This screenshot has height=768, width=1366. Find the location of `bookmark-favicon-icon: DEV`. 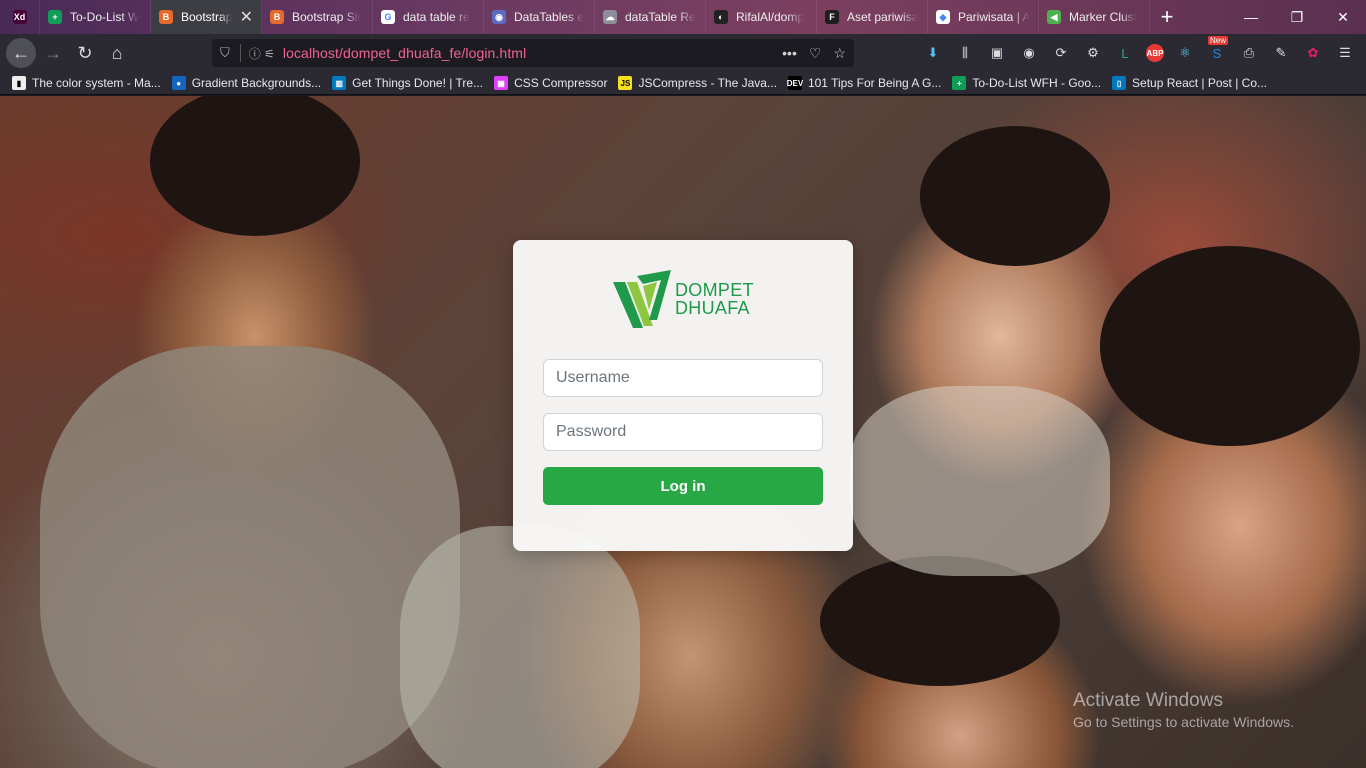

bookmark-favicon-icon: DEV is located at coordinates (795, 83).